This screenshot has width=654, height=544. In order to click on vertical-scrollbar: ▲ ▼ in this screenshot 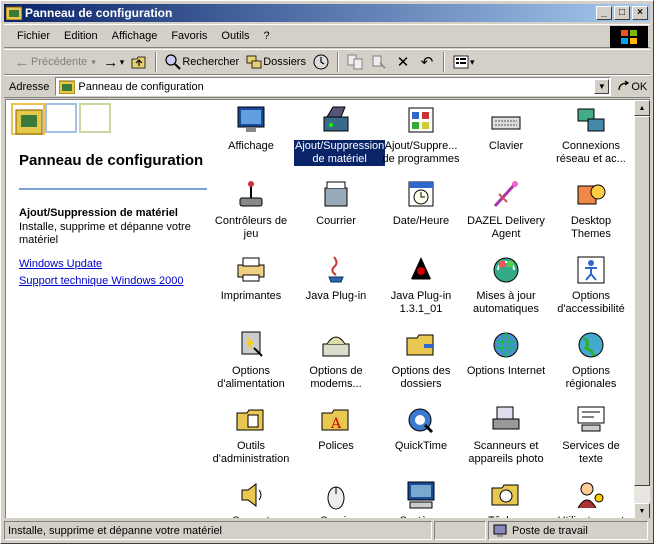, I will do `click(642, 309)`.